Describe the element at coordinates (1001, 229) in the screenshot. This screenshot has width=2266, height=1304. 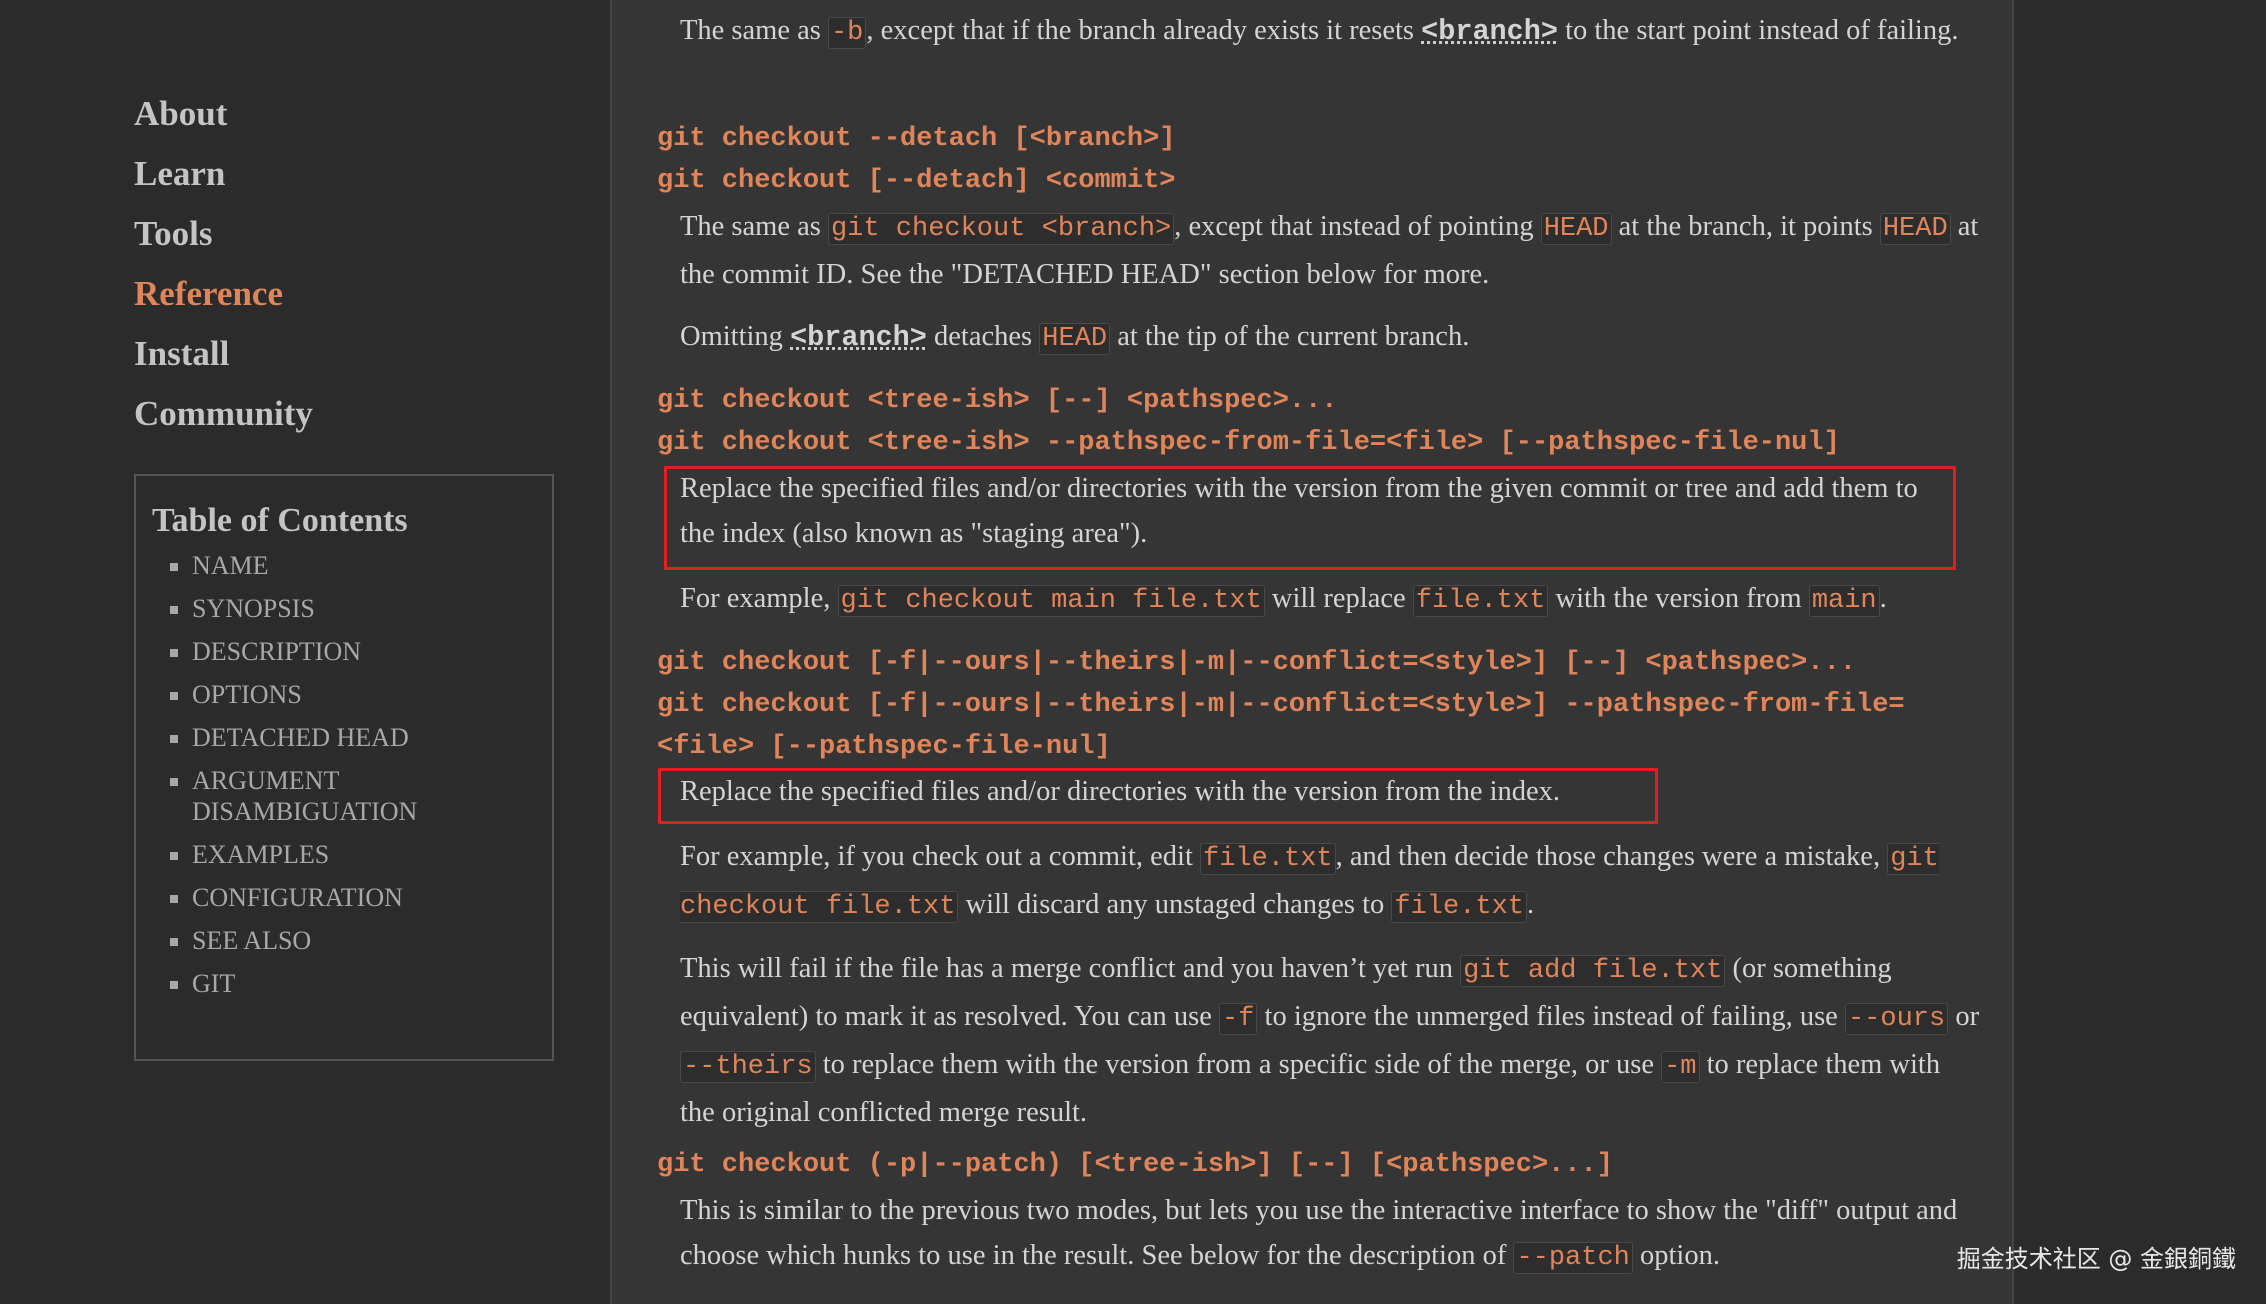
I see `inline-code: git checkout <branch>` at that location.